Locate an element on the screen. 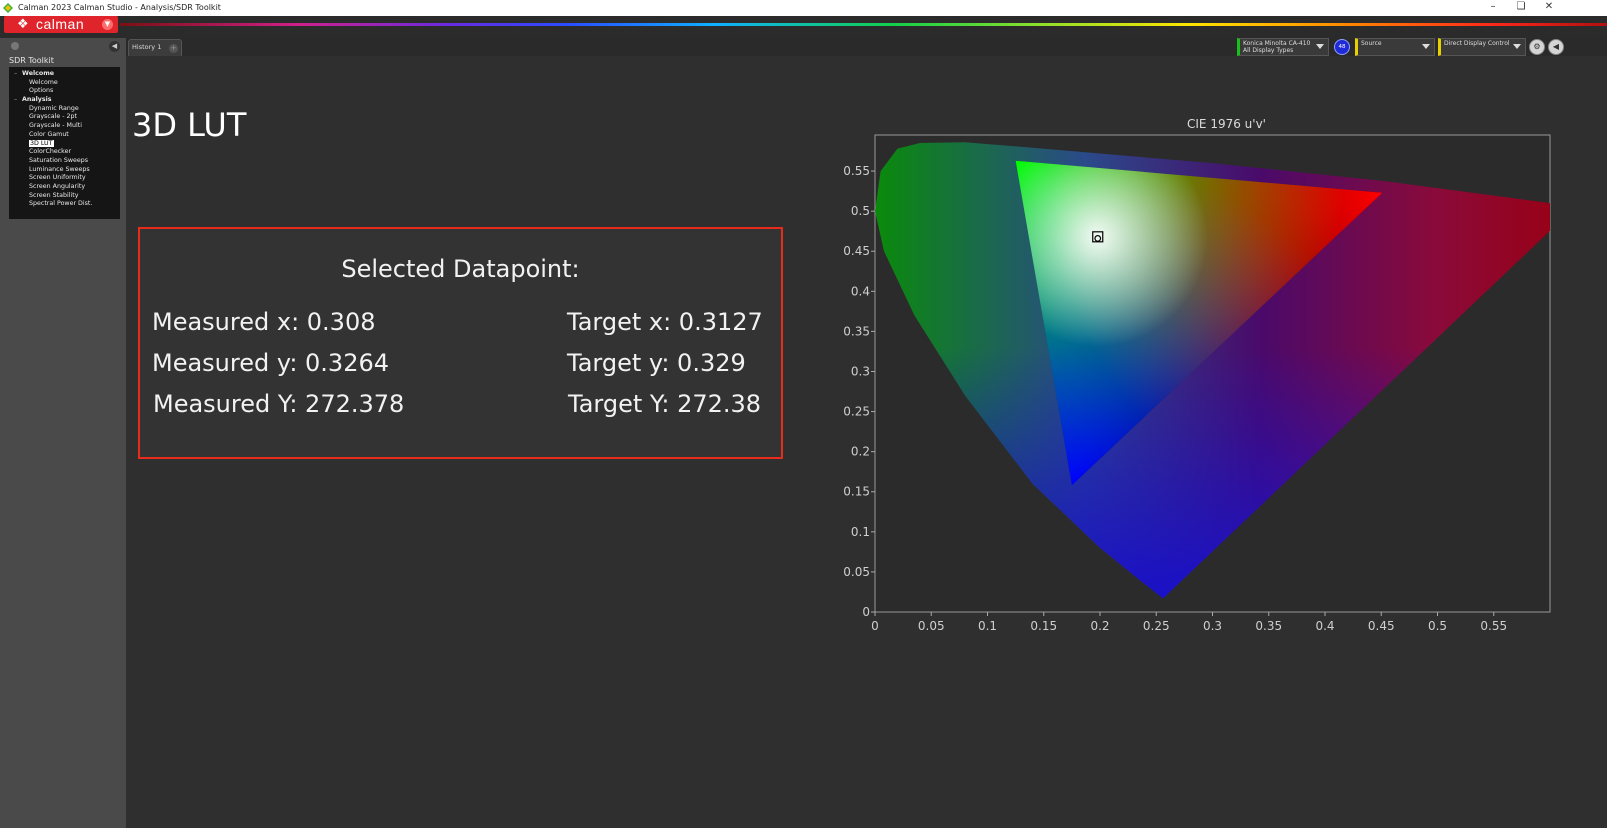 This screenshot has width=1607, height=828. nav-item-options: Options is located at coordinates (64, 91).